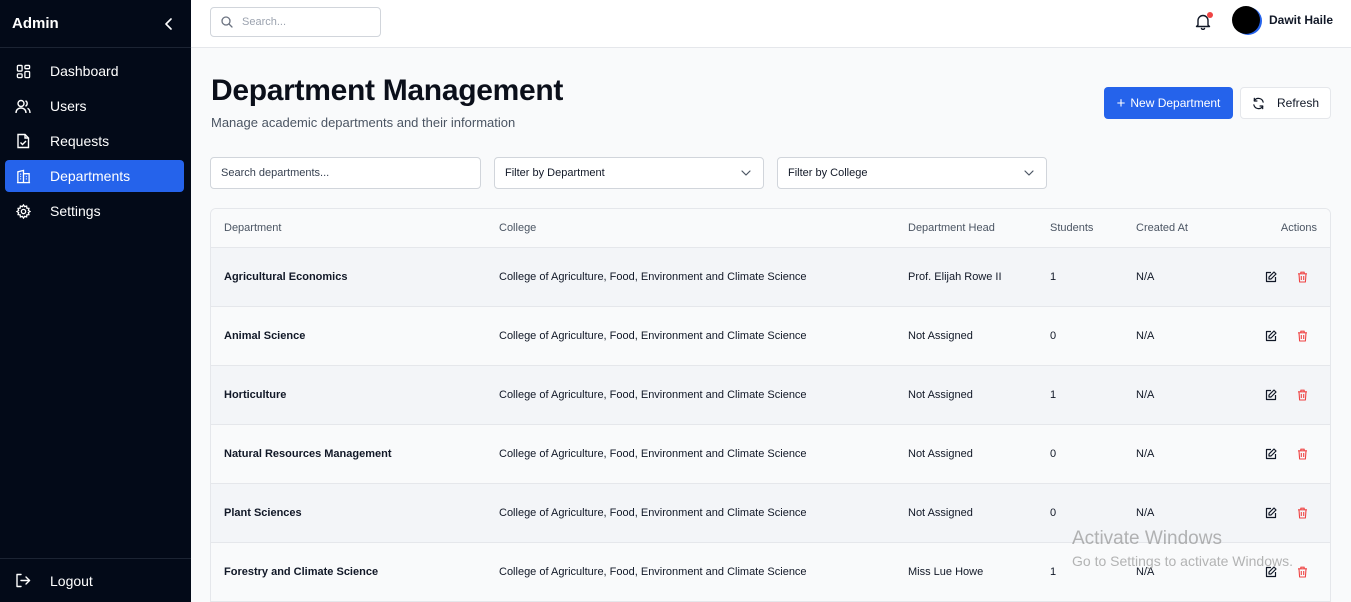 Image resolution: width=1351 pixels, height=602 pixels. What do you see at coordinates (227, 22) in the screenshot?
I see `search-icon` at bounding box center [227, 22].